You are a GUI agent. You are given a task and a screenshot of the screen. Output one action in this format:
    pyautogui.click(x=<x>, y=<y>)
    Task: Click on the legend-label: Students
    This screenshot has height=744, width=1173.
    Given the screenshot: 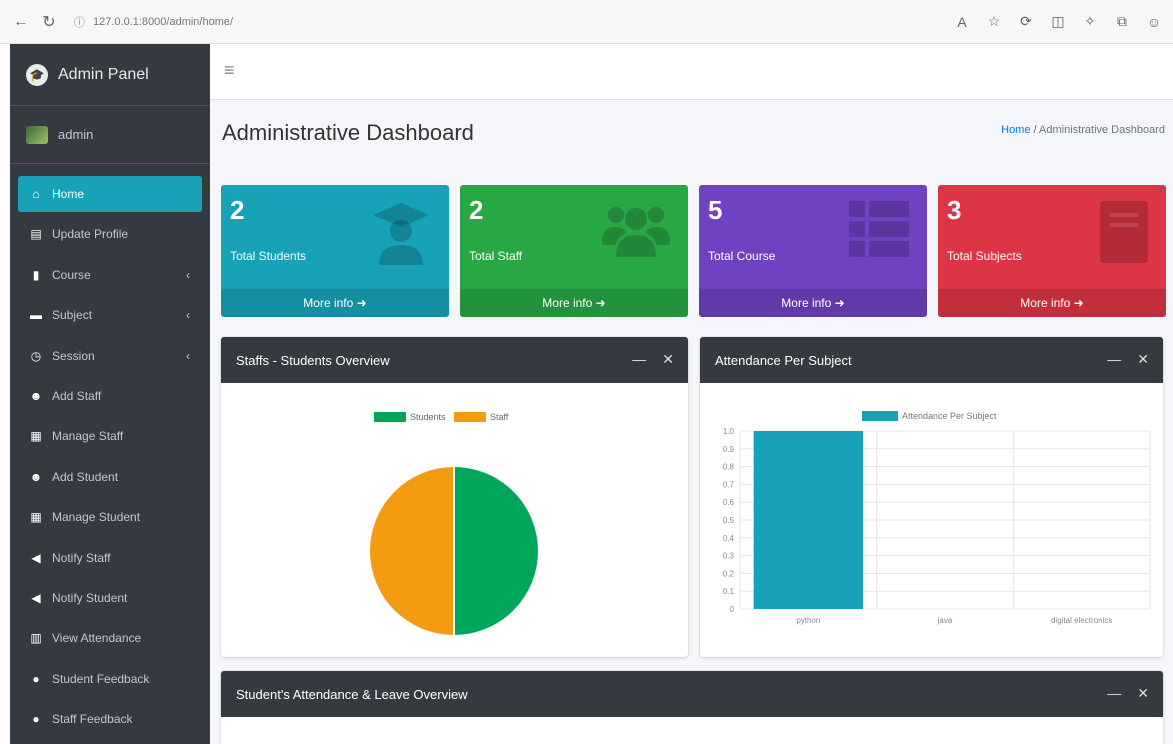 What is the action you would take?
    pyautogui.click(x=428, y=417)
    